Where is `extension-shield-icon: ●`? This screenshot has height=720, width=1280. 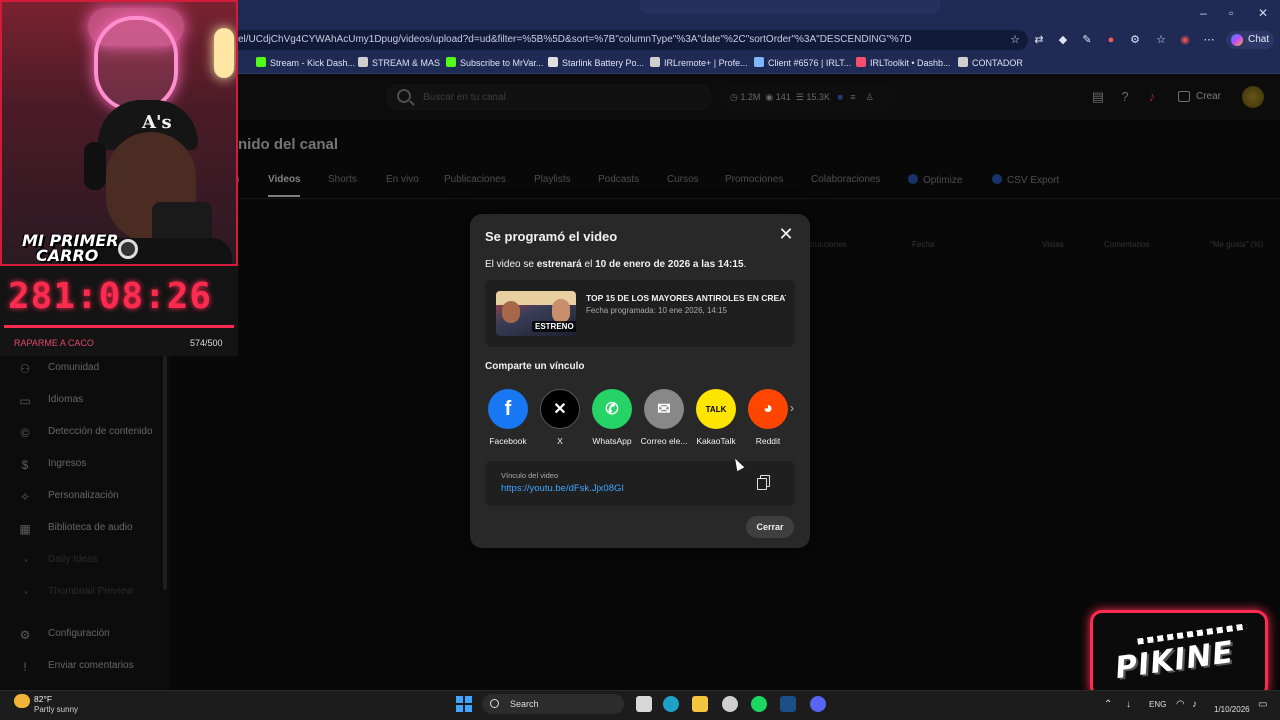
extension-shield-icon: ● is located at coordinates (1111, 40).